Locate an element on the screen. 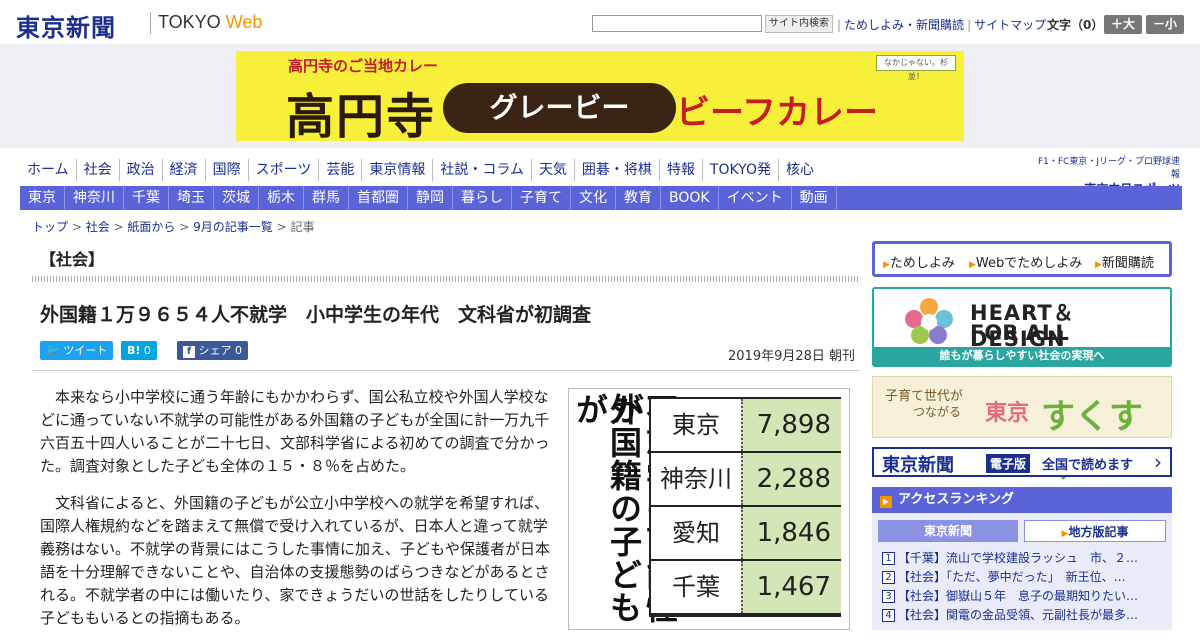 This screenshot has width=1200, height=644. figure-title-col2: 外国籍の子どもが is located at coordinates (607, 508).